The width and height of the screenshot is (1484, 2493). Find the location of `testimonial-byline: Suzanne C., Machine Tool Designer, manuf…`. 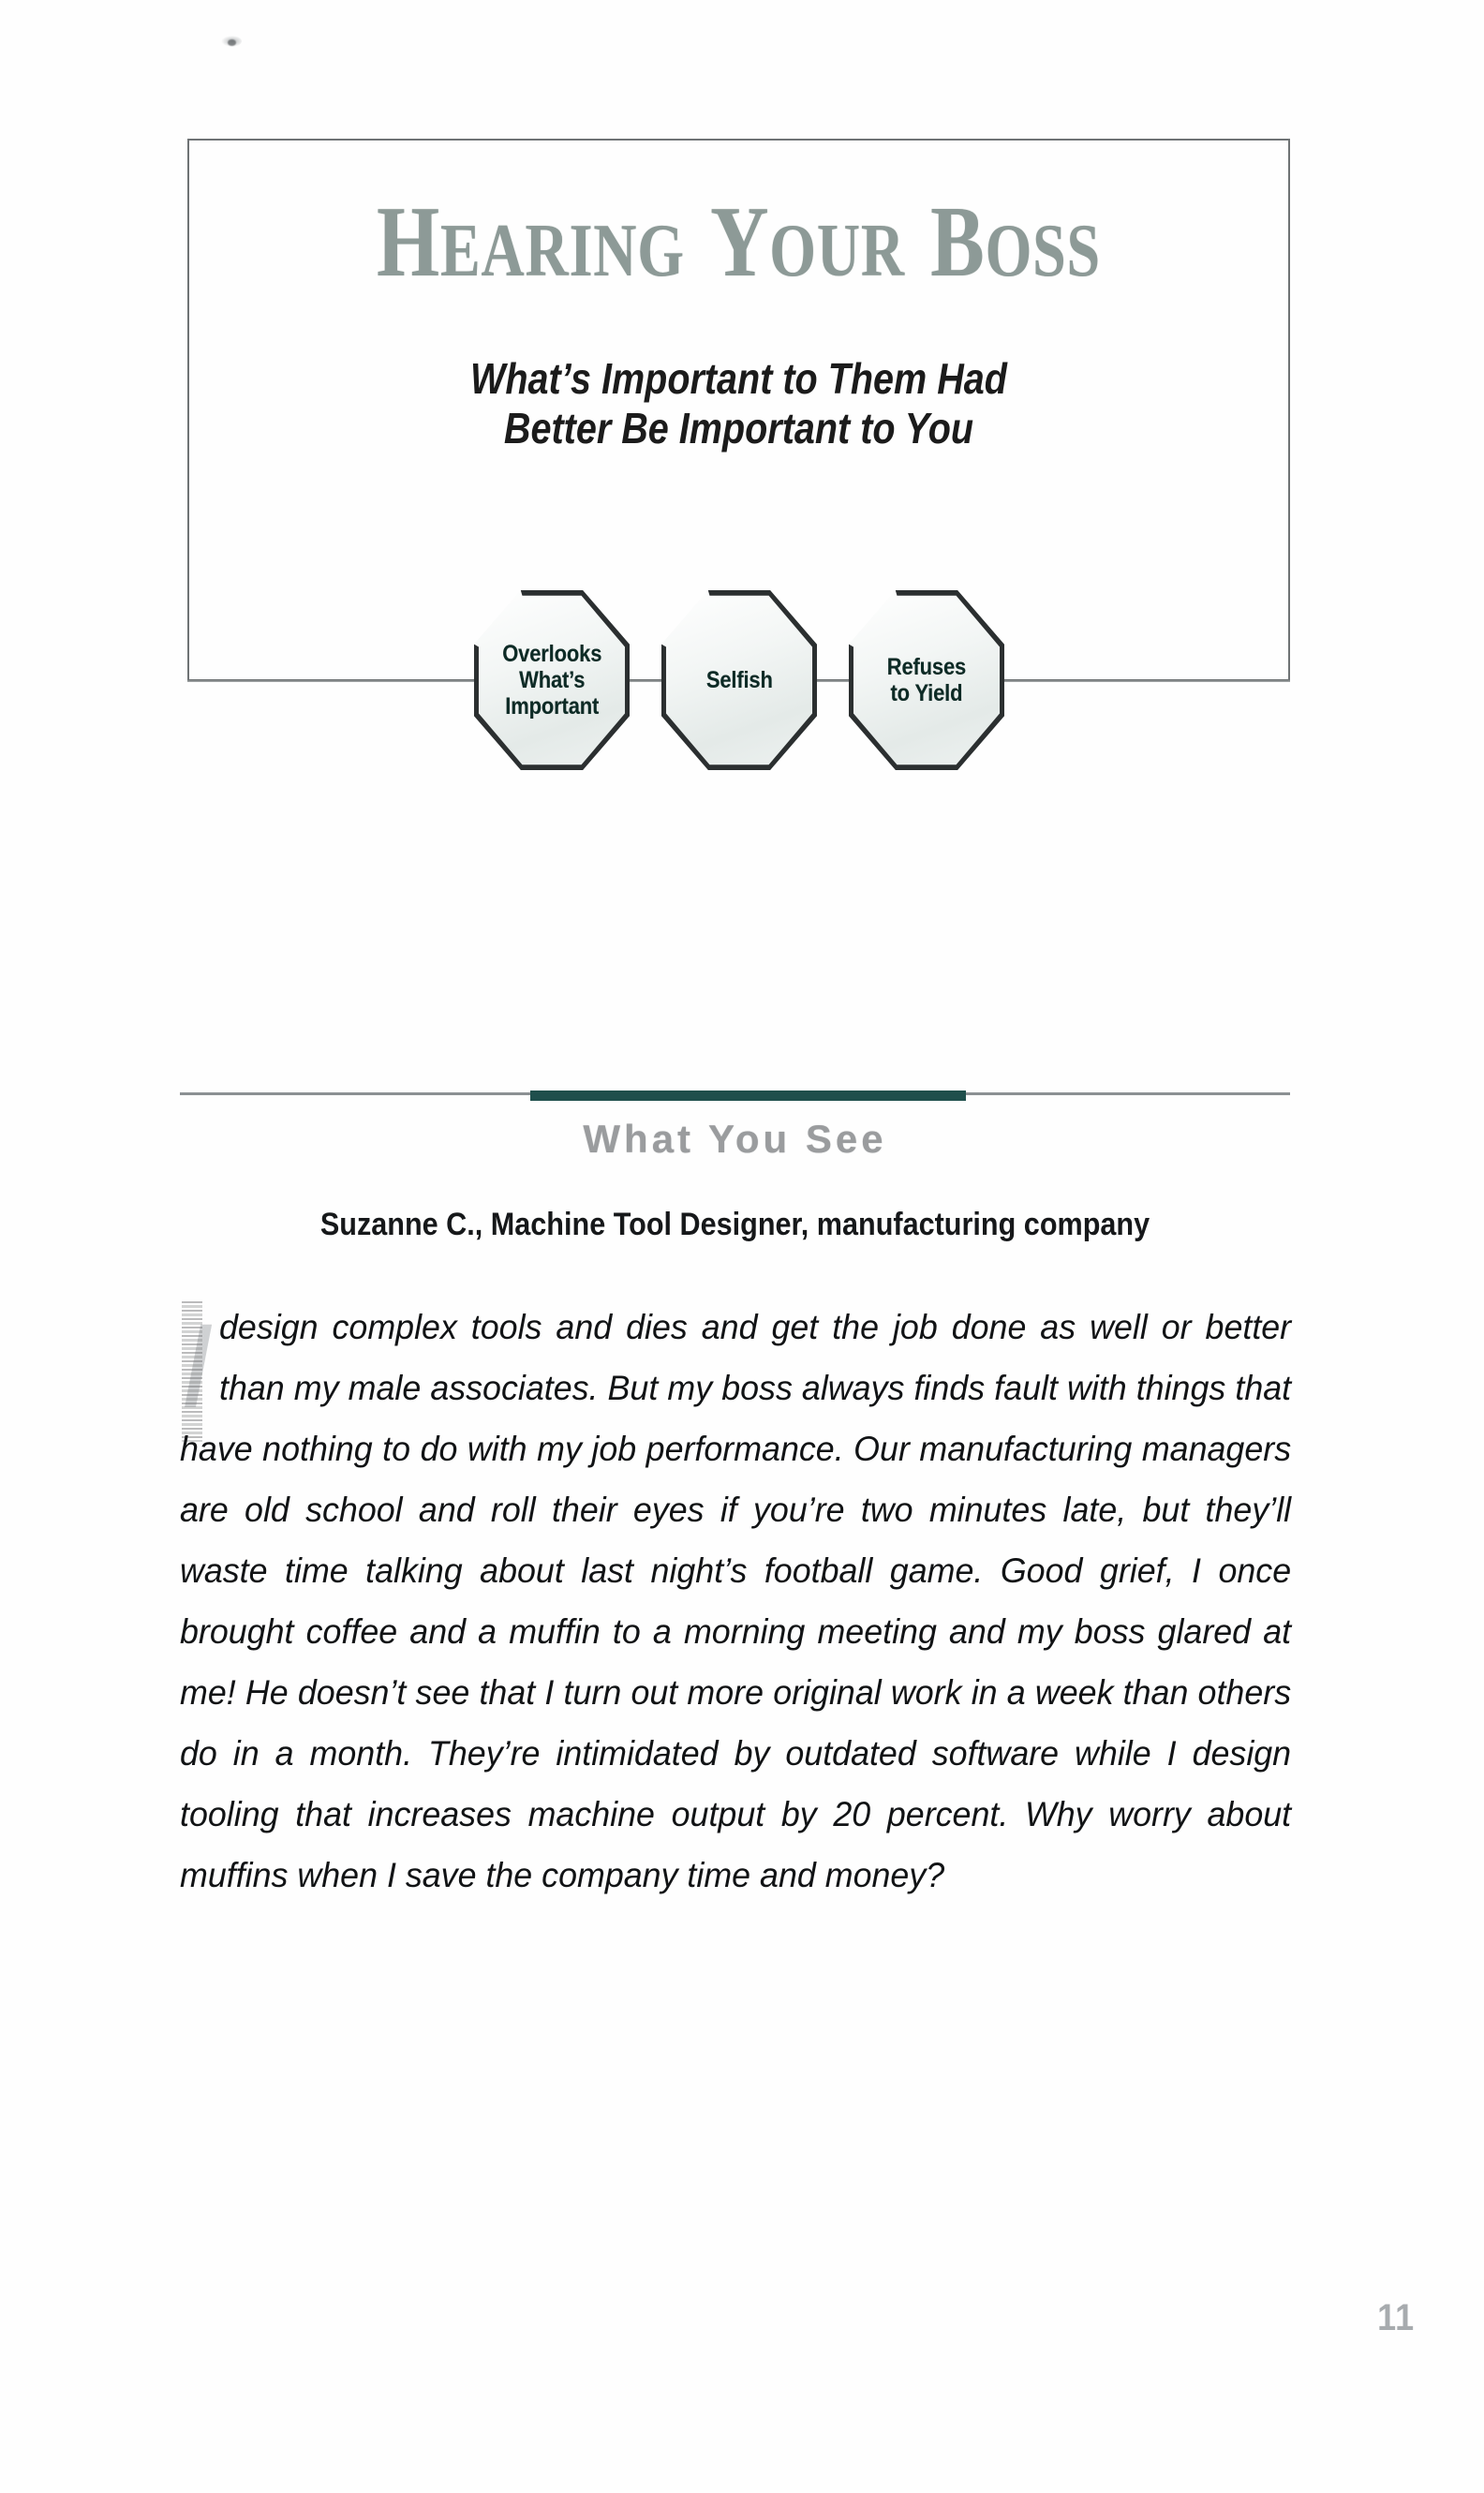

testimonial-byline: Suzanne C., Machine Tool Designer, manuf… is located at coordinates (734, 1224).